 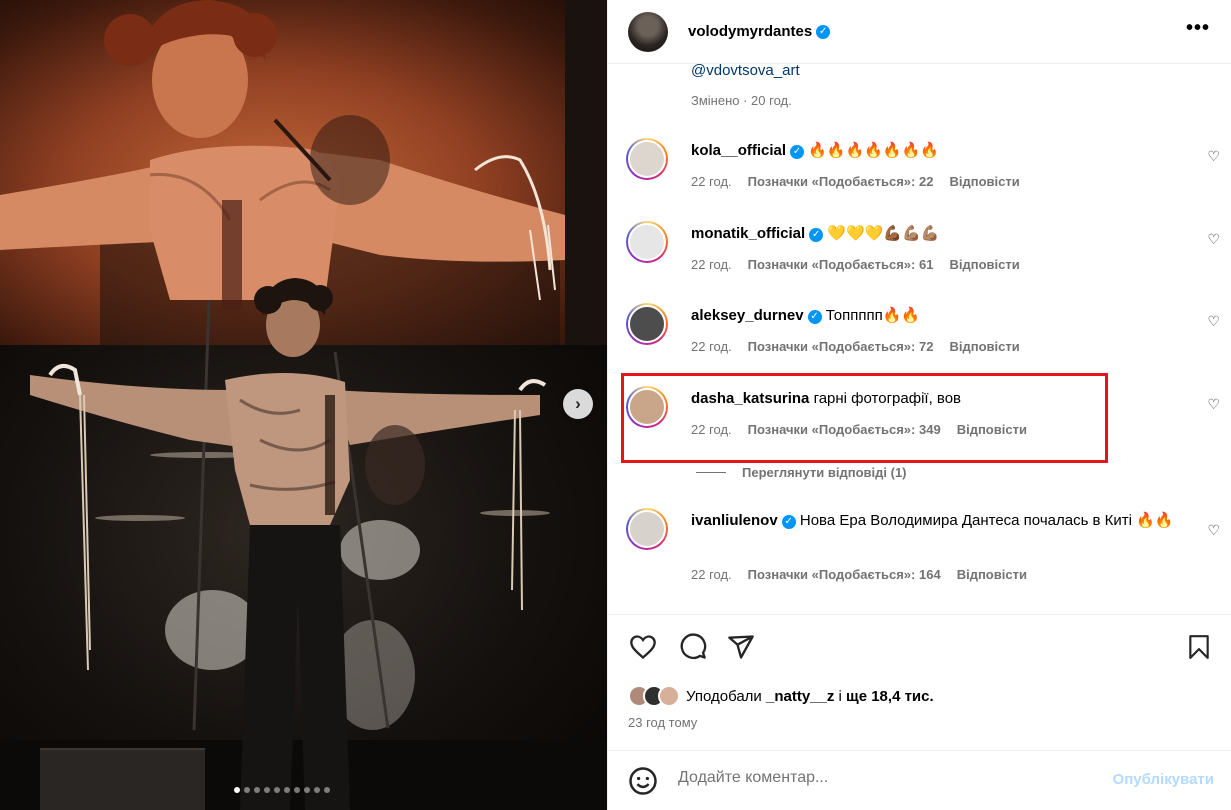 I want to click on likes-summary: Уподобали _natty__z і ще 18,4 тис., so click(x=781, y=696).